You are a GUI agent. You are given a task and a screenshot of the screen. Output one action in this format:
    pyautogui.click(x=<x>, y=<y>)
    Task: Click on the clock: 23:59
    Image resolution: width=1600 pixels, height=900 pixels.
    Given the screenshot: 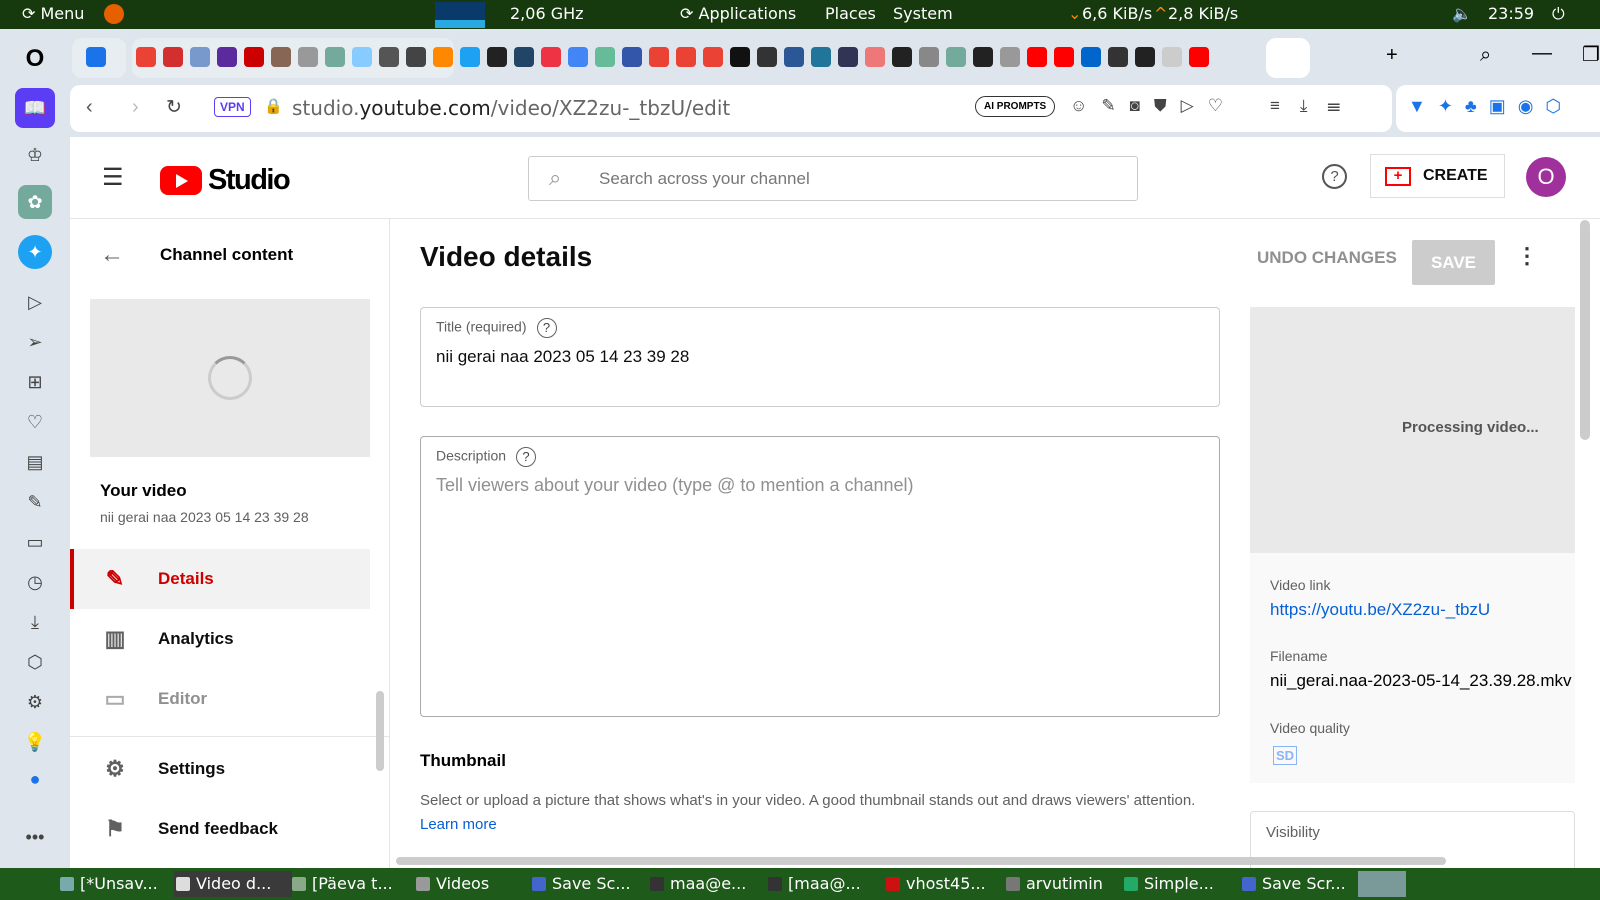 What is the action you would take?
    pyautogui.click(x=1511, y=13)
    